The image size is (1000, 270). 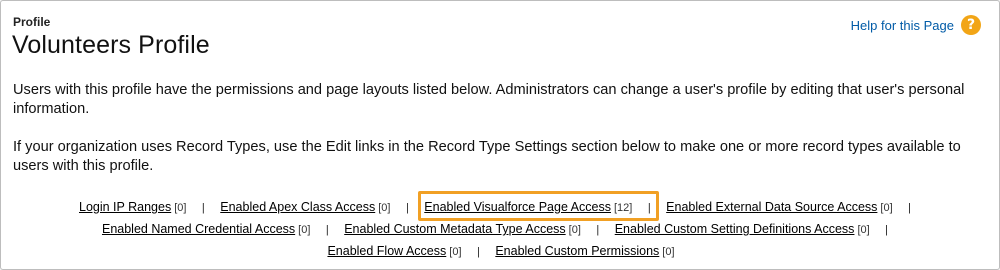 I want to click on help-section: Help for this Page ?, so click(x=916, y=25).